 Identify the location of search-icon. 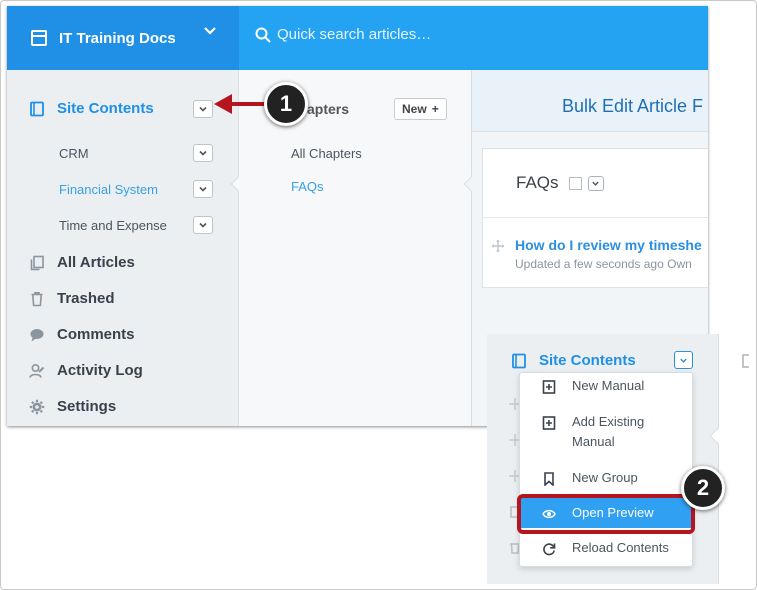
(263, 35).